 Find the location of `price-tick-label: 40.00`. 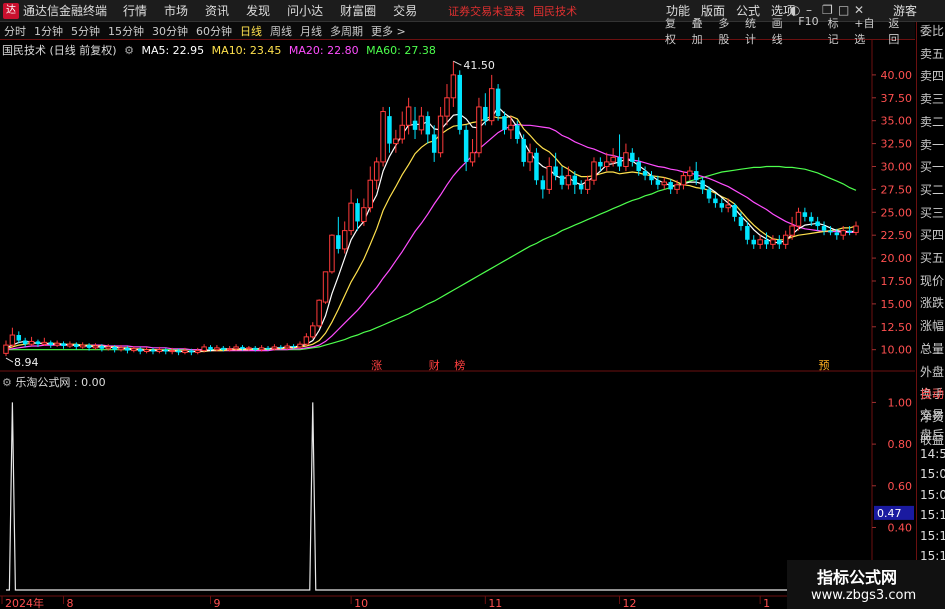

price-tick-label: 40.00 is located at coordinates (897, 75).